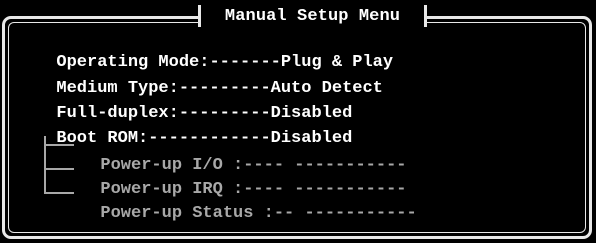 Image resolution: width=596 pixels, height=243 pixels. I want to click on powerup-row-irq: Power-up IRQ :---- -----------, so click(243, 178).